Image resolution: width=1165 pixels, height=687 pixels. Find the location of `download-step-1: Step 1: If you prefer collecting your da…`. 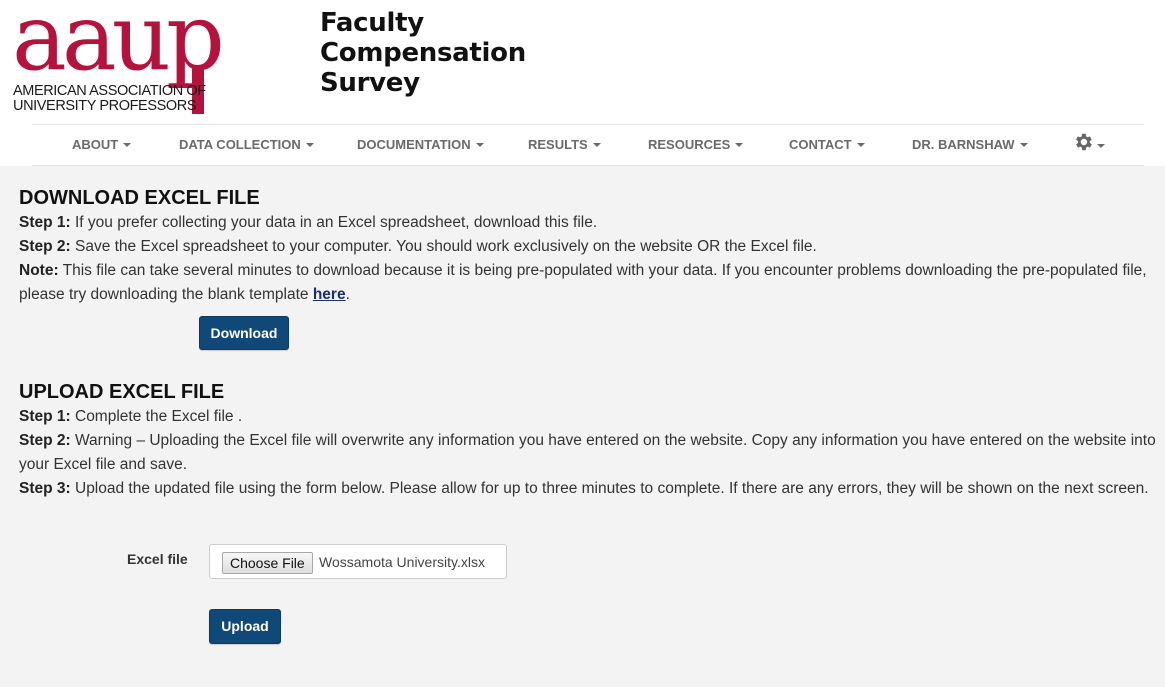

download-step-1: Step 1: If you prefer collecting your da… is located at coordinates (589, 223).